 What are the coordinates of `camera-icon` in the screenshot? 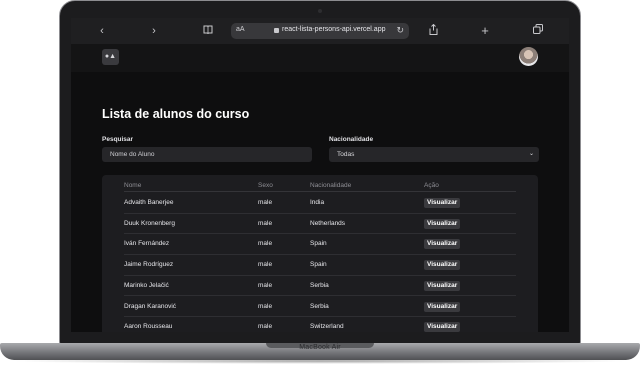 It's located at (320, 11).